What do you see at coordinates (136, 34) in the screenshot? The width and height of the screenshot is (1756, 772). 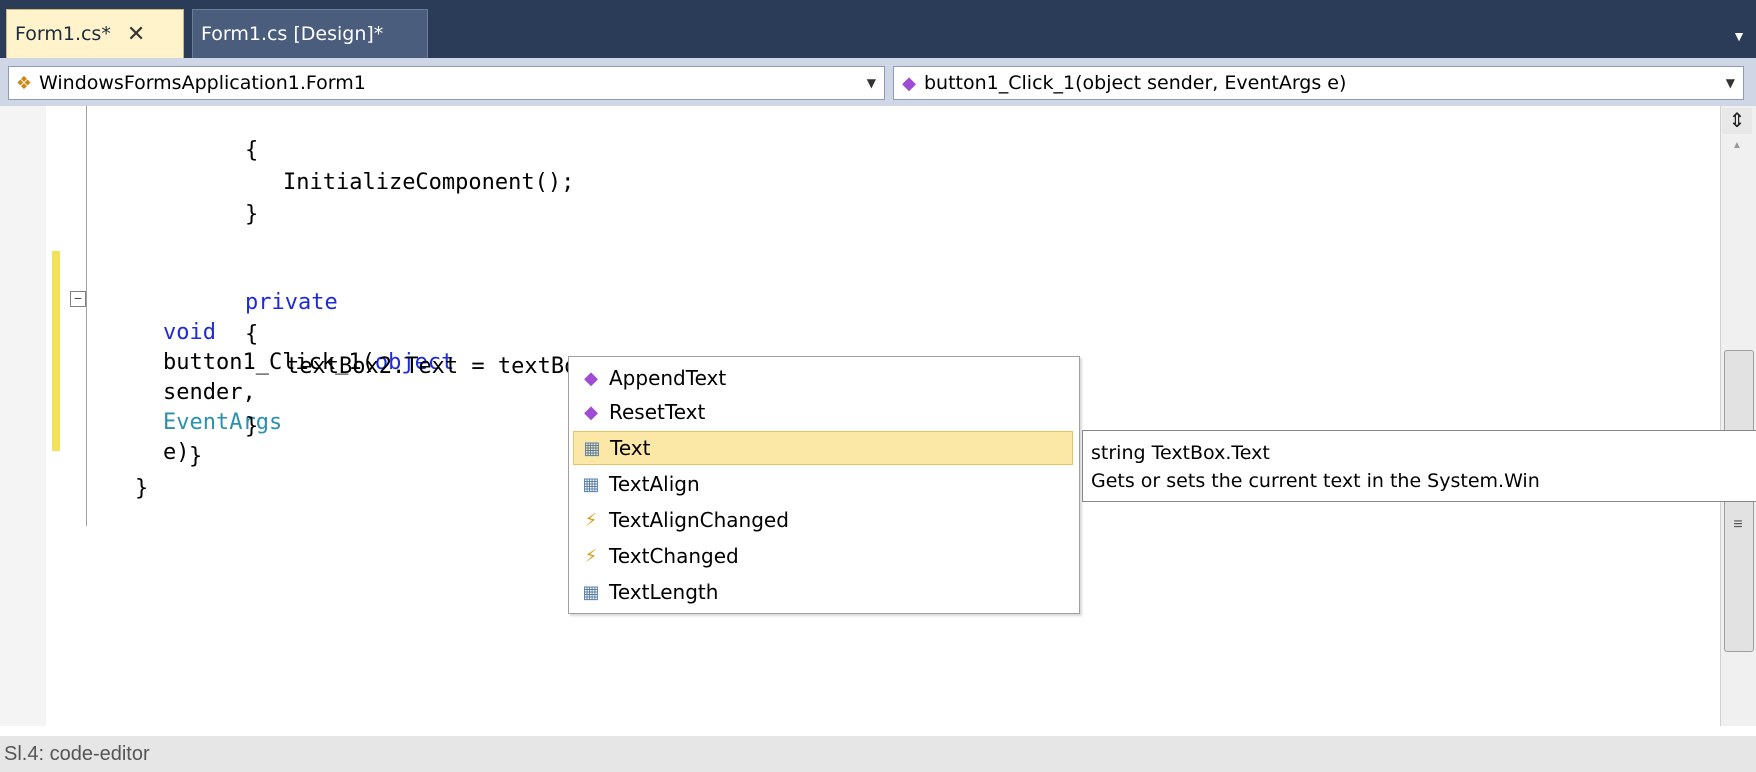 I see `close-icon: ✕` at bounding box center [136, 34].